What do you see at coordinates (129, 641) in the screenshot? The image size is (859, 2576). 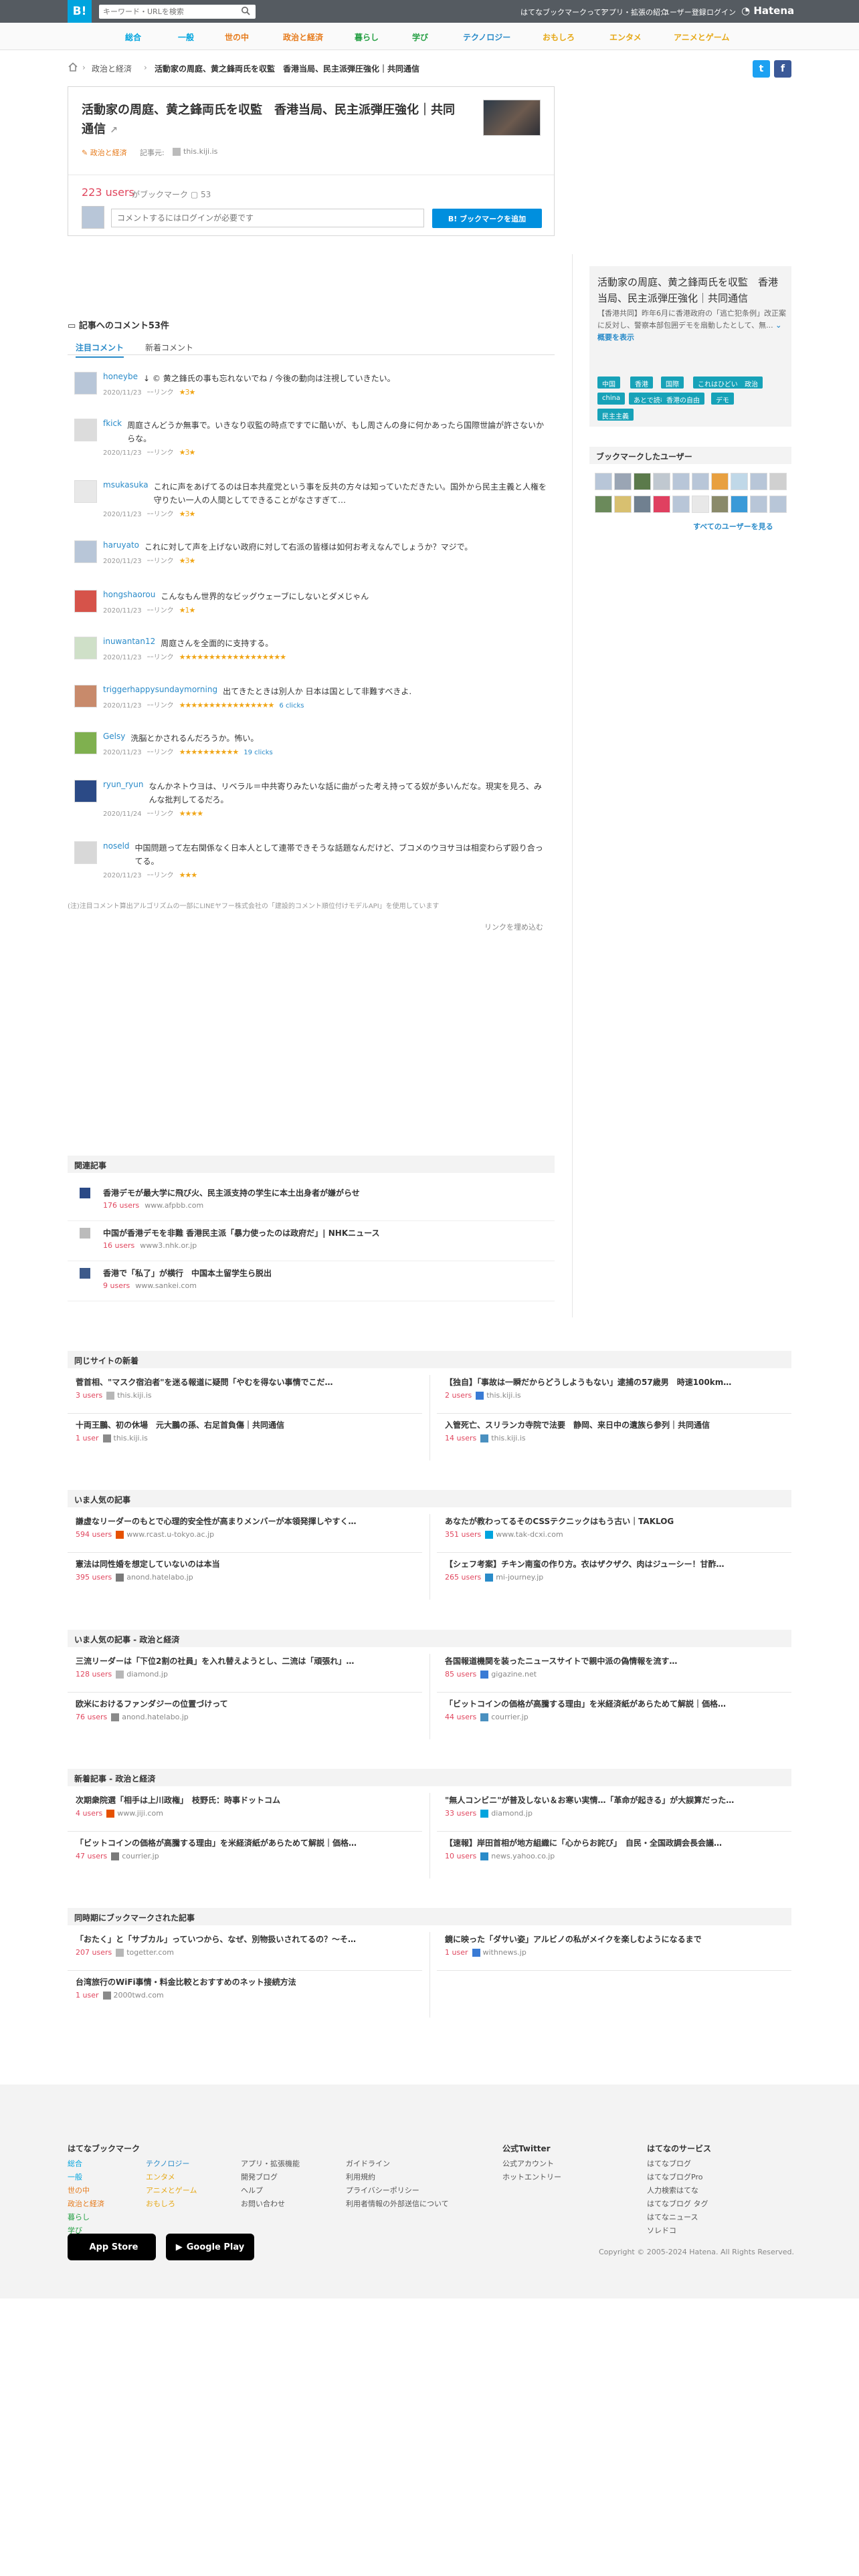 I see `comment-username: inuwantan12` at bounding box center [129, 641].